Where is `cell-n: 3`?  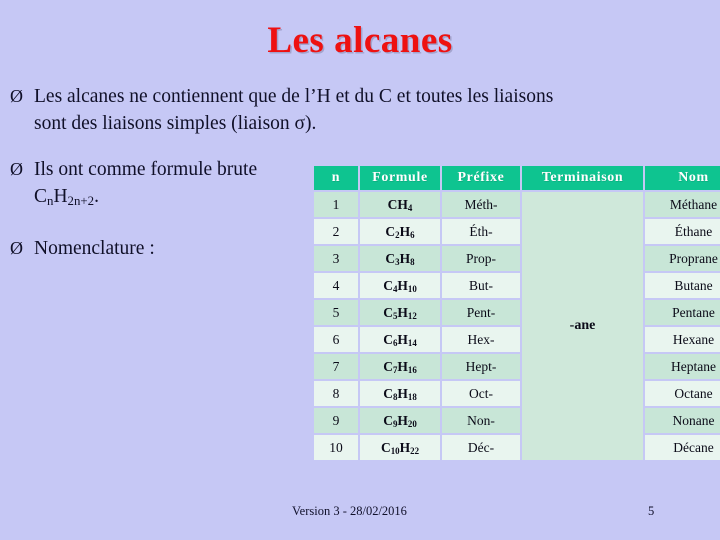 cell-n: 3 is located at coordinates (336, 258).